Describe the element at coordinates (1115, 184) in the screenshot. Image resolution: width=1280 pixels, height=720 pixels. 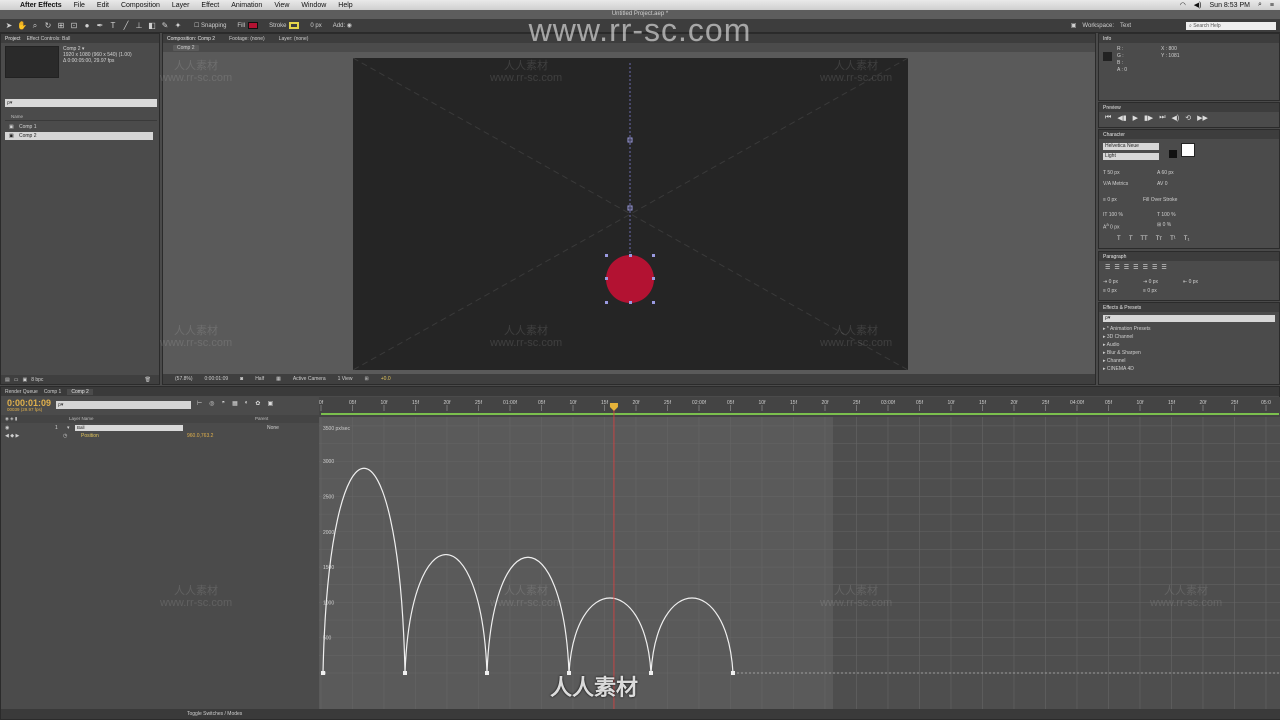
I see `kerning-field: V/A Metrics` at that location.